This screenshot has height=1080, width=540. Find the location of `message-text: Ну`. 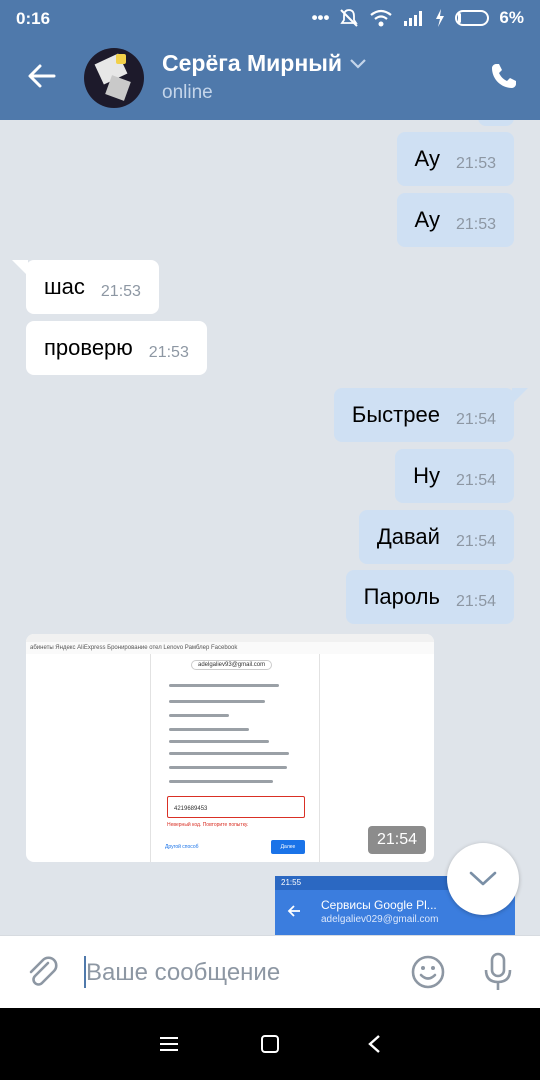

message-text: Ну is located at coordinates (426, 475).